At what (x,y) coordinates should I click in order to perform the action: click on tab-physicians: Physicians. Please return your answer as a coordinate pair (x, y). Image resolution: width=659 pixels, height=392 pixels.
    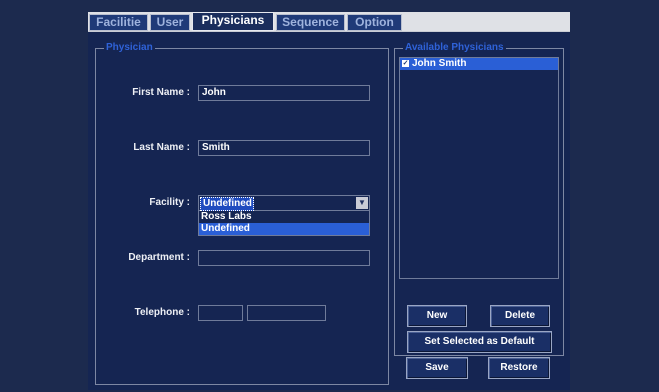
    Looking at the image, I should click on (233, 21).